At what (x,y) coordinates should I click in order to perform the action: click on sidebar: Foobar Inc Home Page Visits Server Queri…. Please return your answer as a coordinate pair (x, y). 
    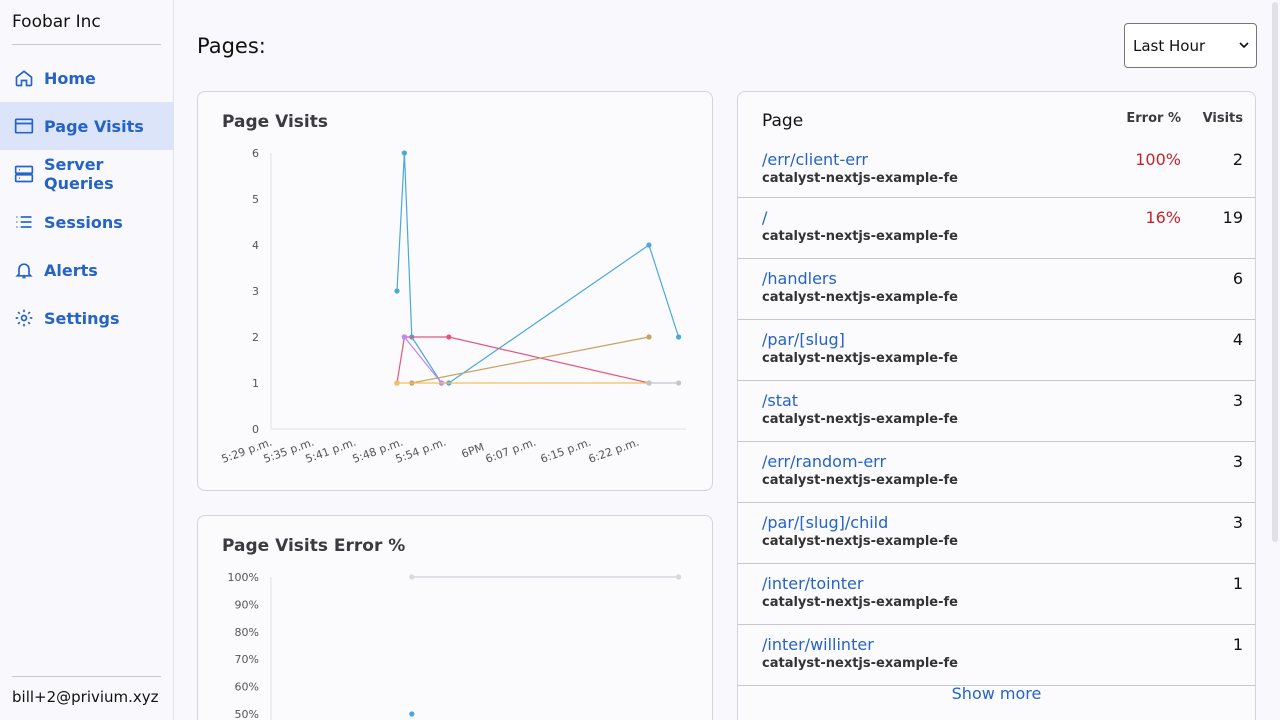
    Looking at the image, I should click on (87, 360).